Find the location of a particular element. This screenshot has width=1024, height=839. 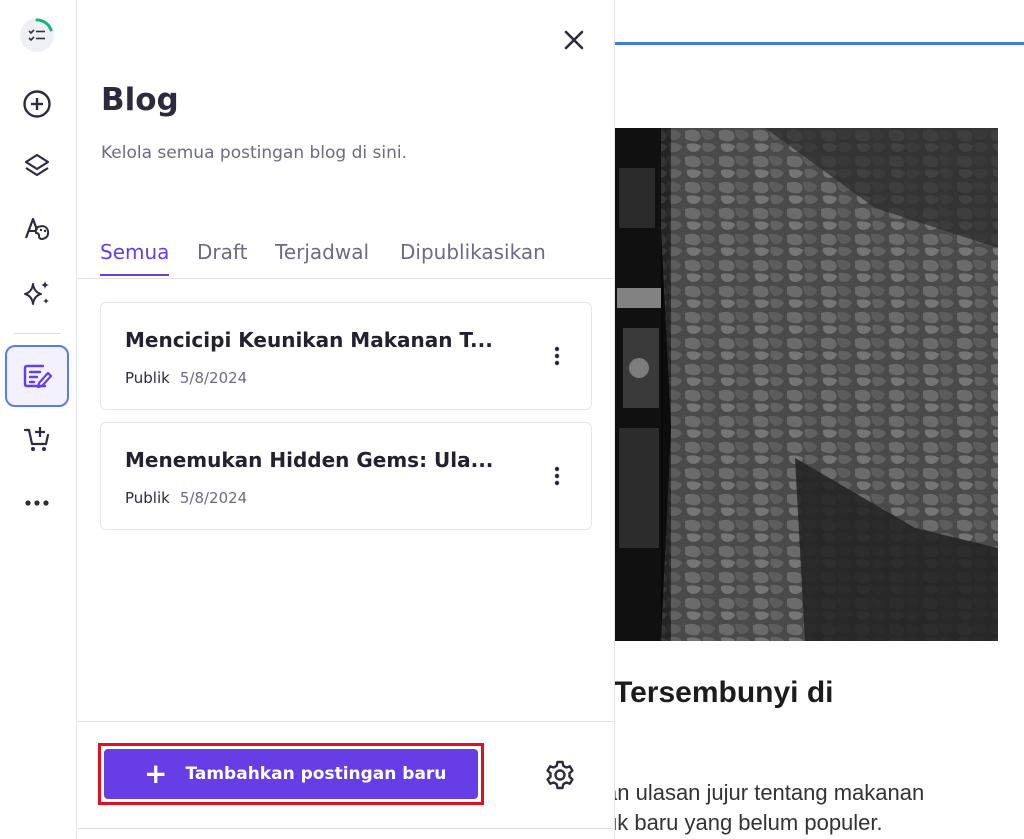

blog-edit-icon is located at coordinates (38, 376).